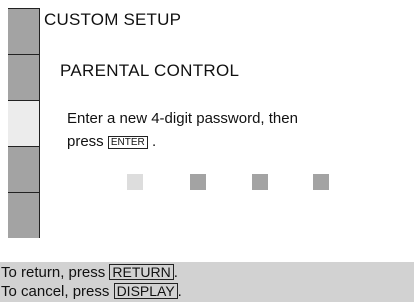  What do you see at coordinates (113, 19) in the screenshot?
I see `page-title: CUSTOM SETUP` at bounding box center [113, 19].